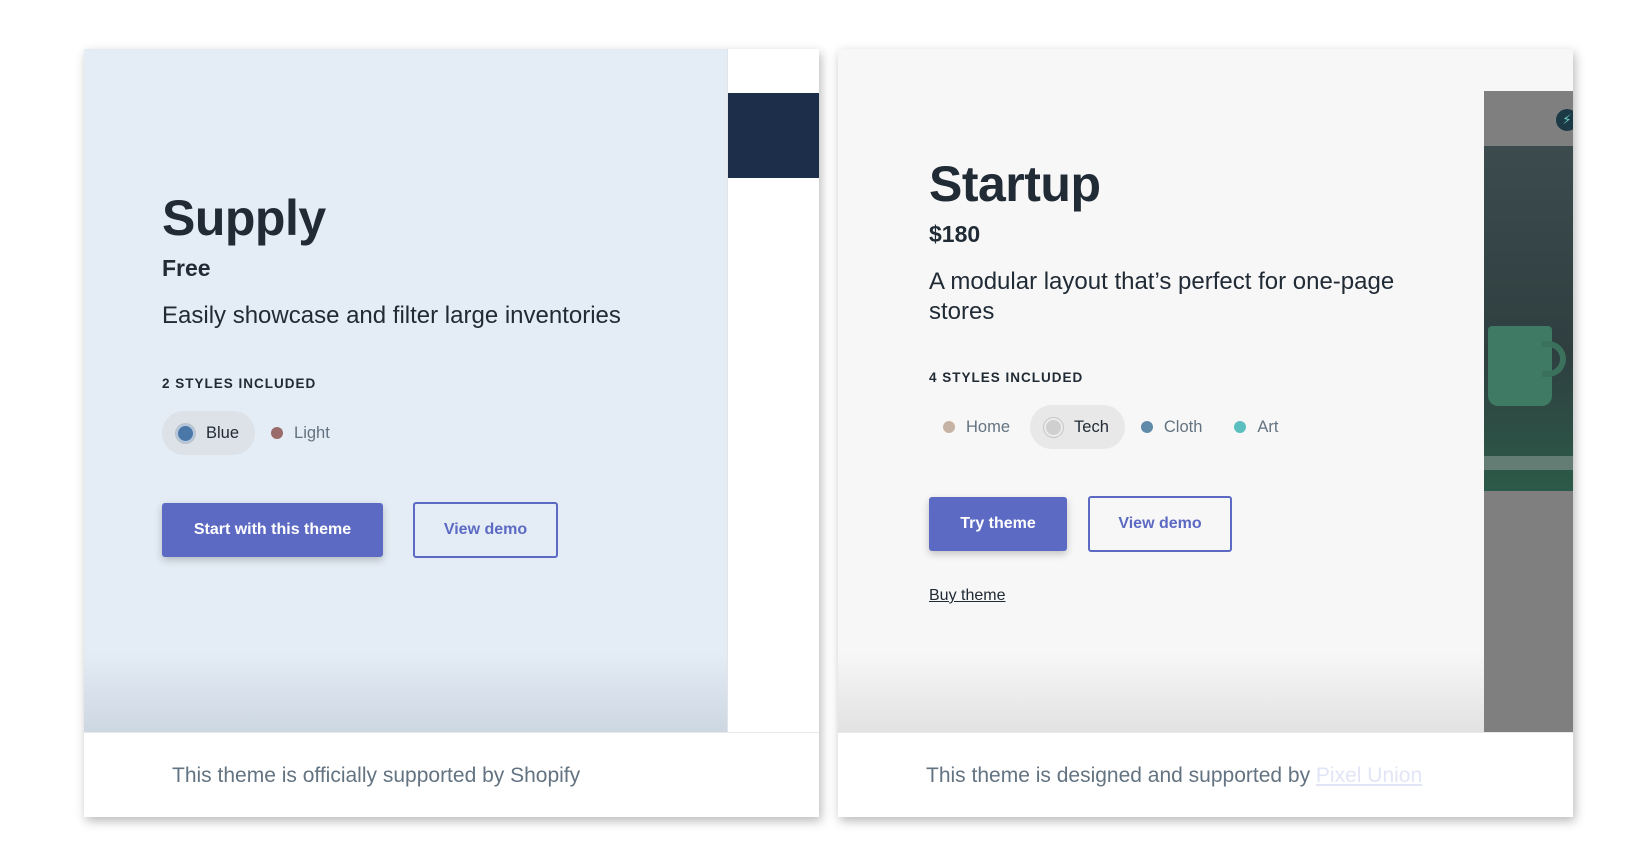 This screenshot has width=1652, height=865. I want to click on style-label: Cloth, so click(1183, 426).